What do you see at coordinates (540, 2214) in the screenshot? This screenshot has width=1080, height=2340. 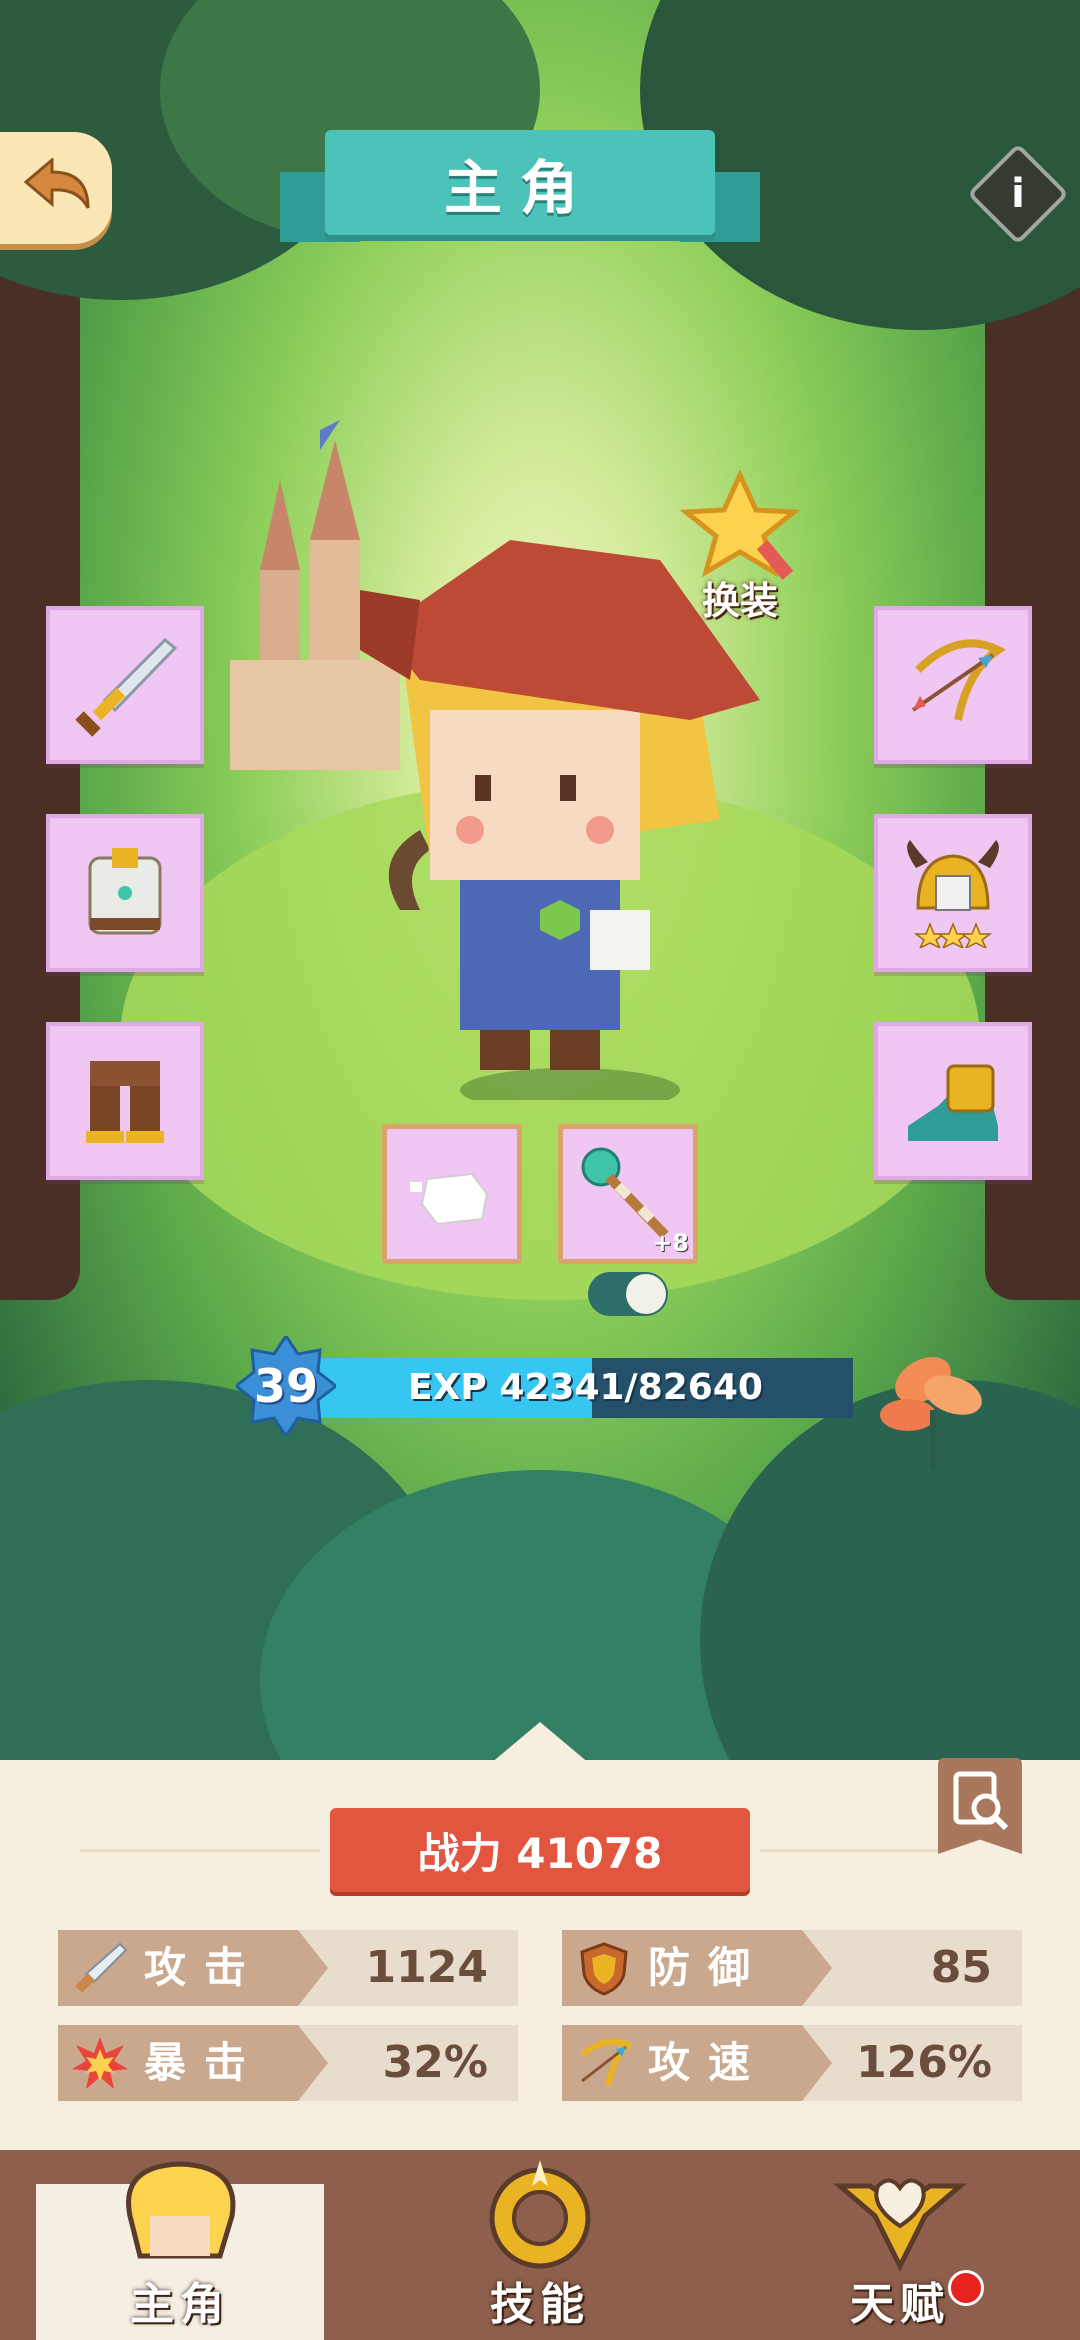 I see `skill-ring-icon` at bounding box center [540, 2214].